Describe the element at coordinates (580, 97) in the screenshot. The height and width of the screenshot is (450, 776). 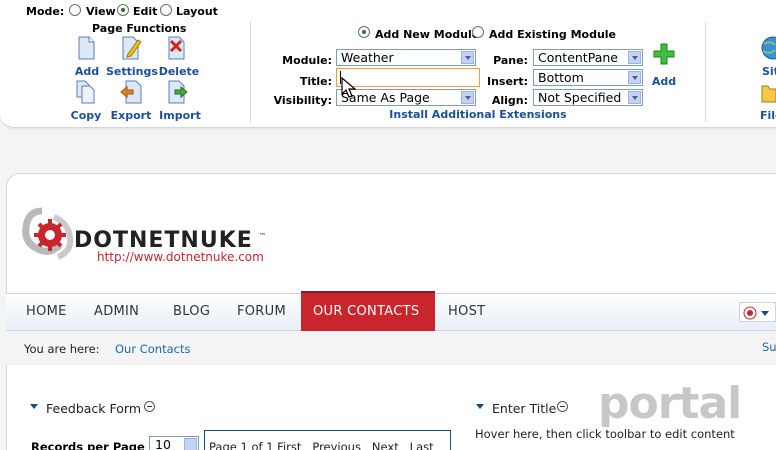
I see `align-select-value: Not Specified` at that location.